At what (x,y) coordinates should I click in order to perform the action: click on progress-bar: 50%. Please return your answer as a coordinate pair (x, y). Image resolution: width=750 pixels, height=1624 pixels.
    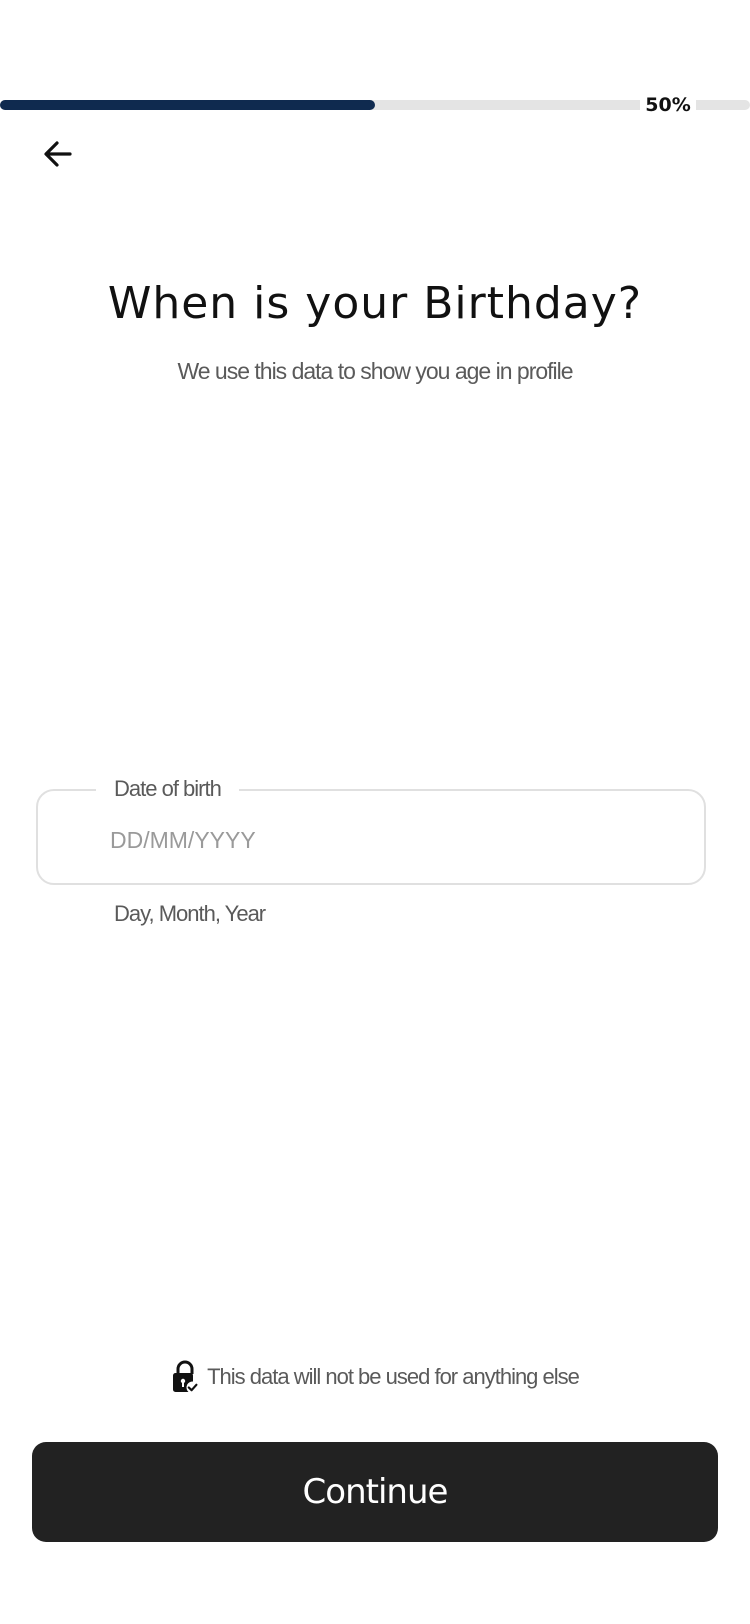
    Looking at the image, I should click on (375, 105).